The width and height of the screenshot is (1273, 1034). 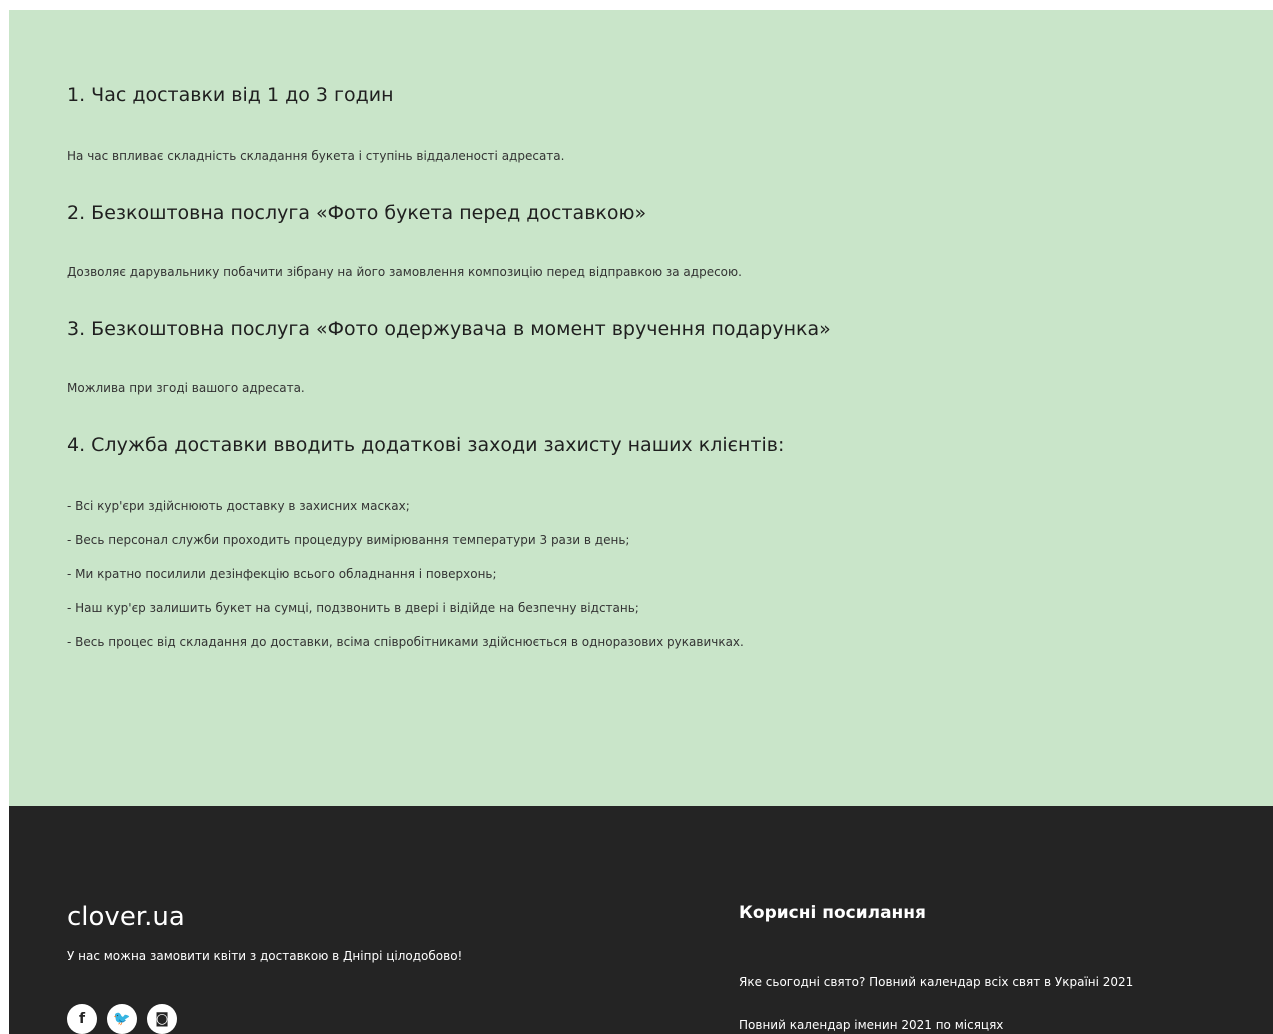 What do you see at coordinates (186, 388) in the screenshot?
I see `section-text-recipient-photo: Можлива при згоді вашого адресата.` at bounding box center [186, 388].